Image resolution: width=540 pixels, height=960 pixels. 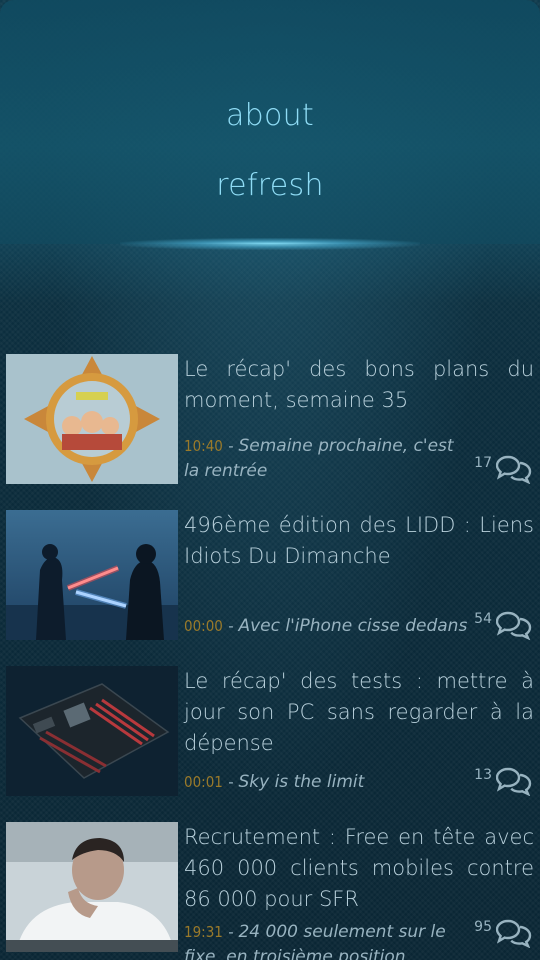 I want to click on comment-count-value: 17, so click(x=483, y=463).